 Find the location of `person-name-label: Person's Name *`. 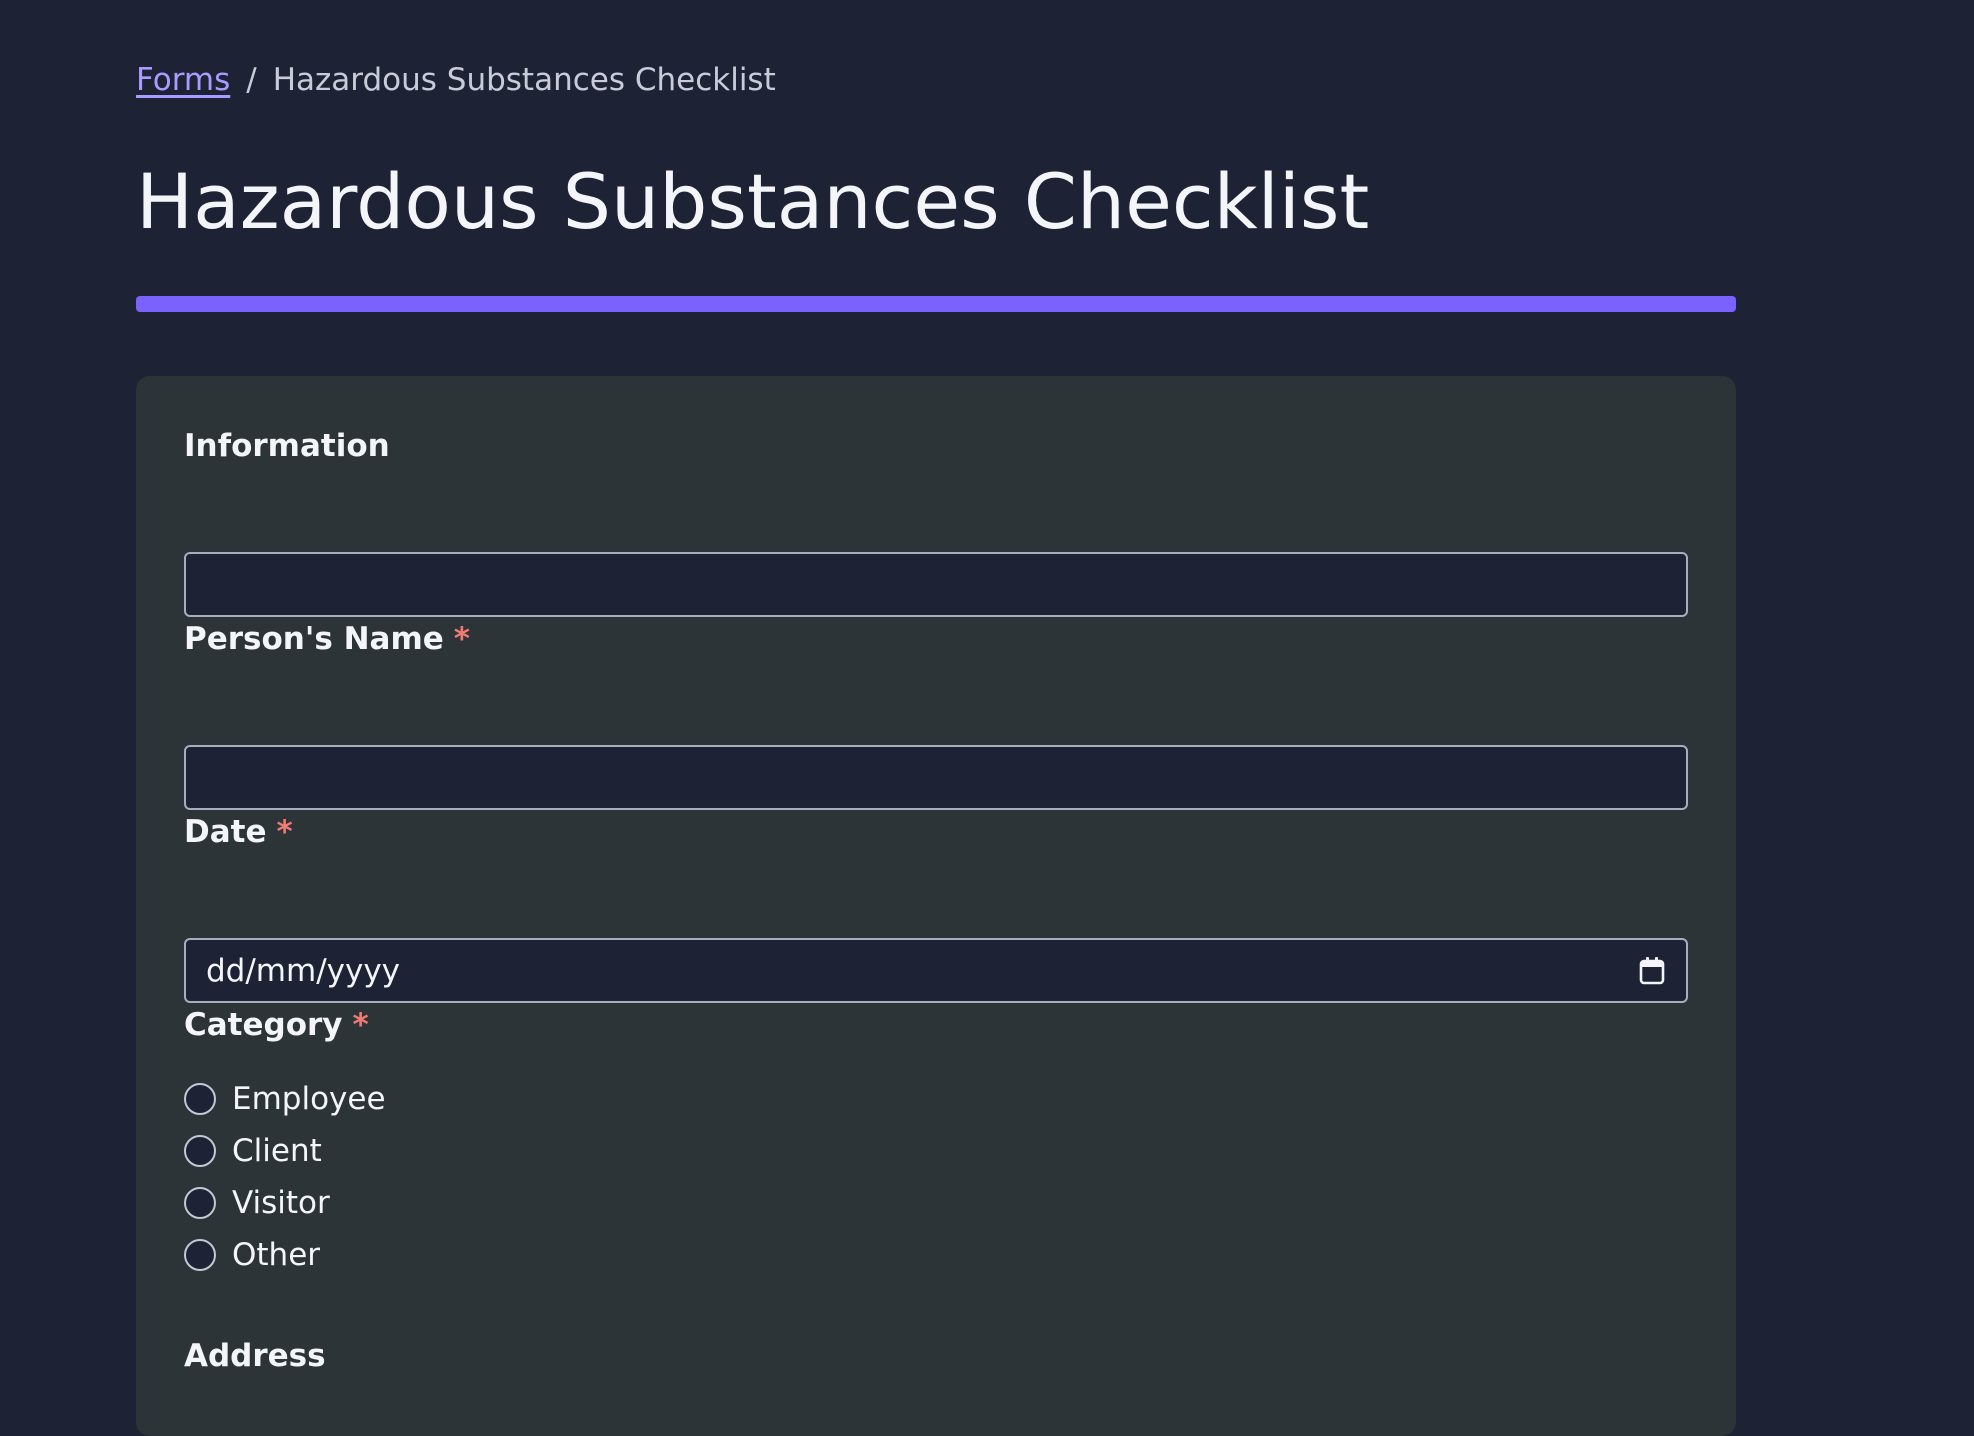

person-name-label: Person's Name * is located at coordinates (327, 639).